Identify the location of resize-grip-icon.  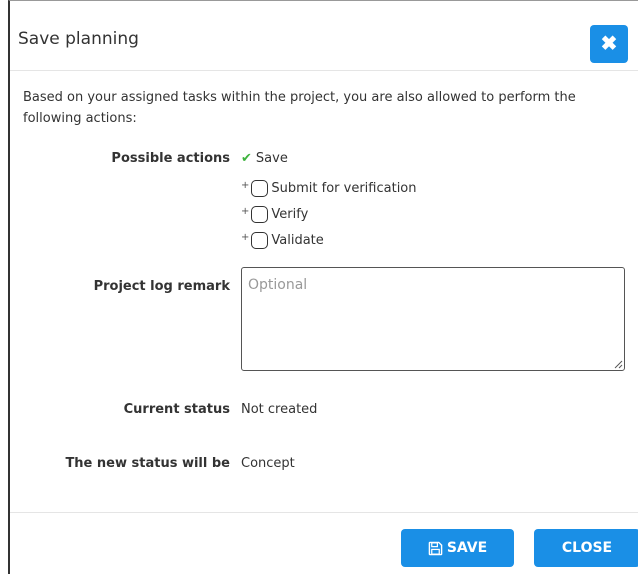
(618, 364).